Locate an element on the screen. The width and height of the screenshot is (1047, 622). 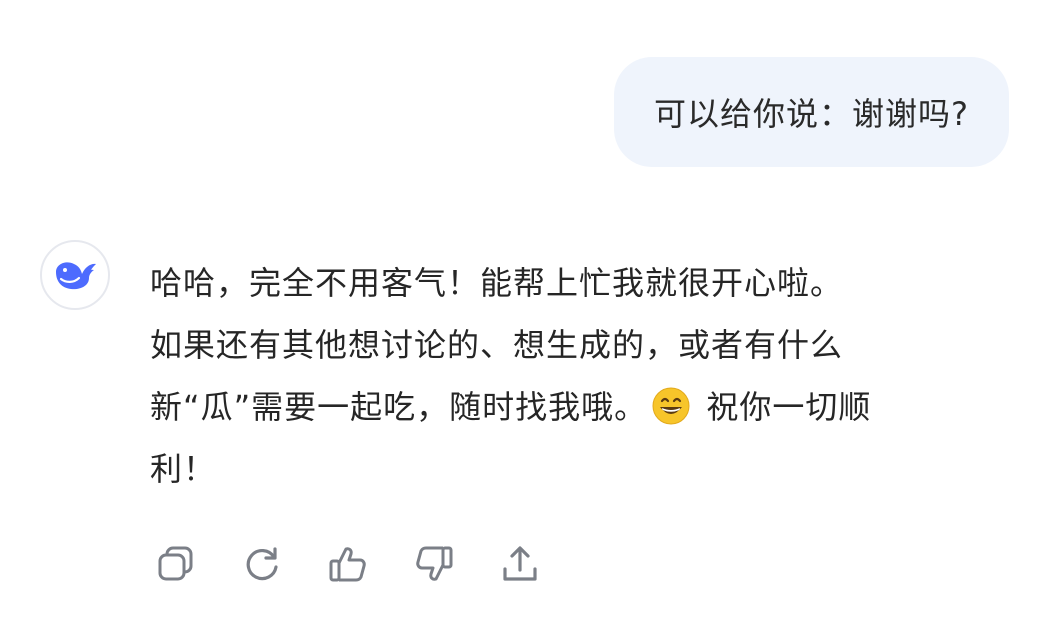
copy-icon is located at coordinates (175, 563).